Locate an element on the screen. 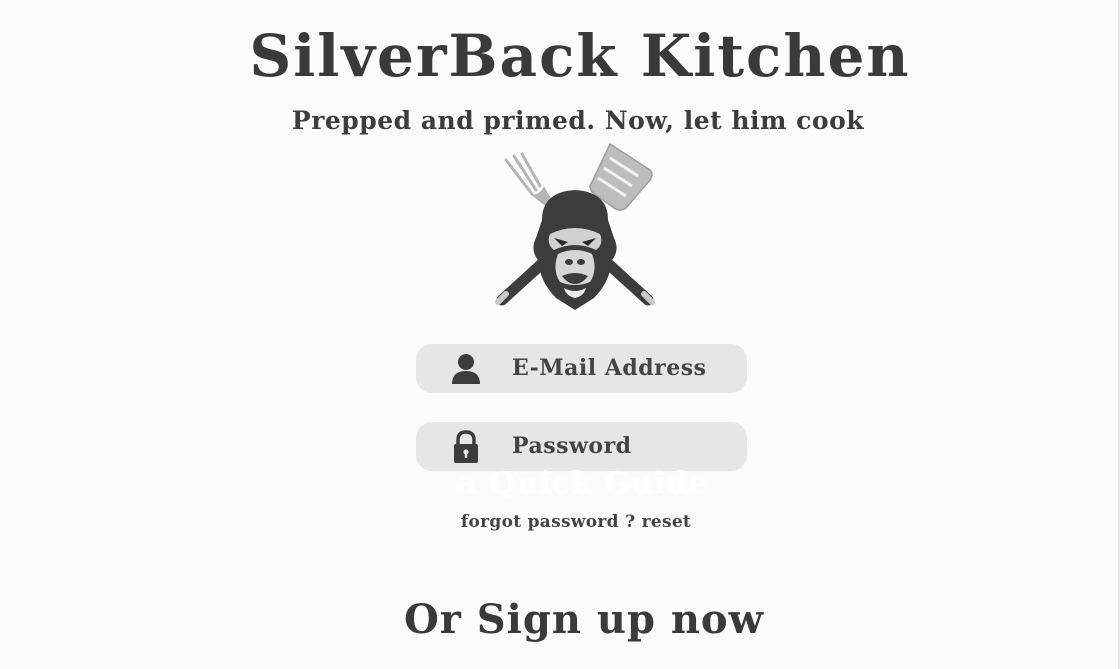 The width and height of the screenshot is (1120, 669). password-field is located at coordinates (581, 446).